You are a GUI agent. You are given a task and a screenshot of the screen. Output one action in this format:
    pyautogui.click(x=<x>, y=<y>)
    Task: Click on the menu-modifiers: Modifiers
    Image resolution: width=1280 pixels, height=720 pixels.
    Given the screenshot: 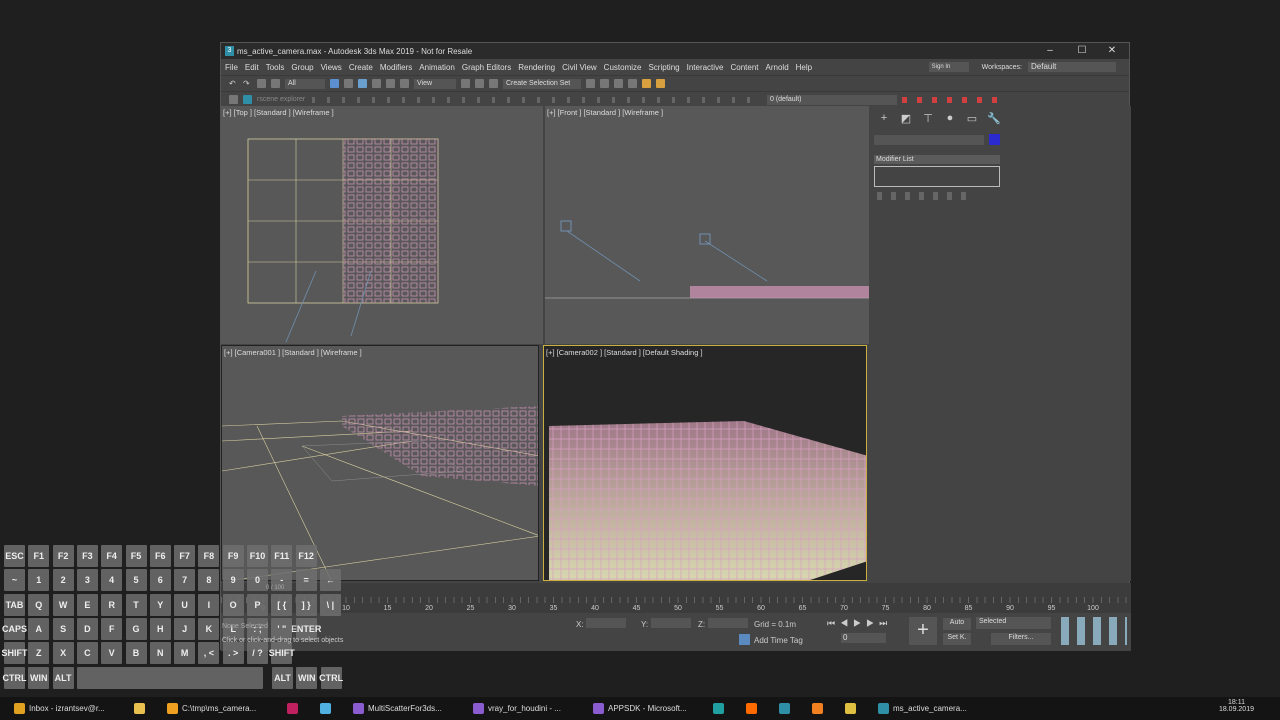 What is the action you would take?
    pyautogui.click(x=396, y=67)
    